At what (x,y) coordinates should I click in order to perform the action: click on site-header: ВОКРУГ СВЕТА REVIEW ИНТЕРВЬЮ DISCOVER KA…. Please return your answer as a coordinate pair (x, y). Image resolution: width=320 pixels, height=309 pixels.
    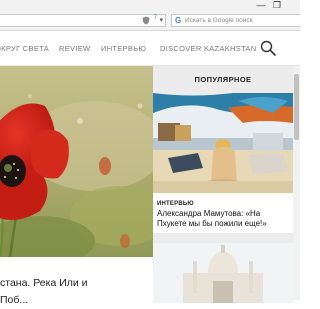
    Looking at the image, I should click on (150, 48).